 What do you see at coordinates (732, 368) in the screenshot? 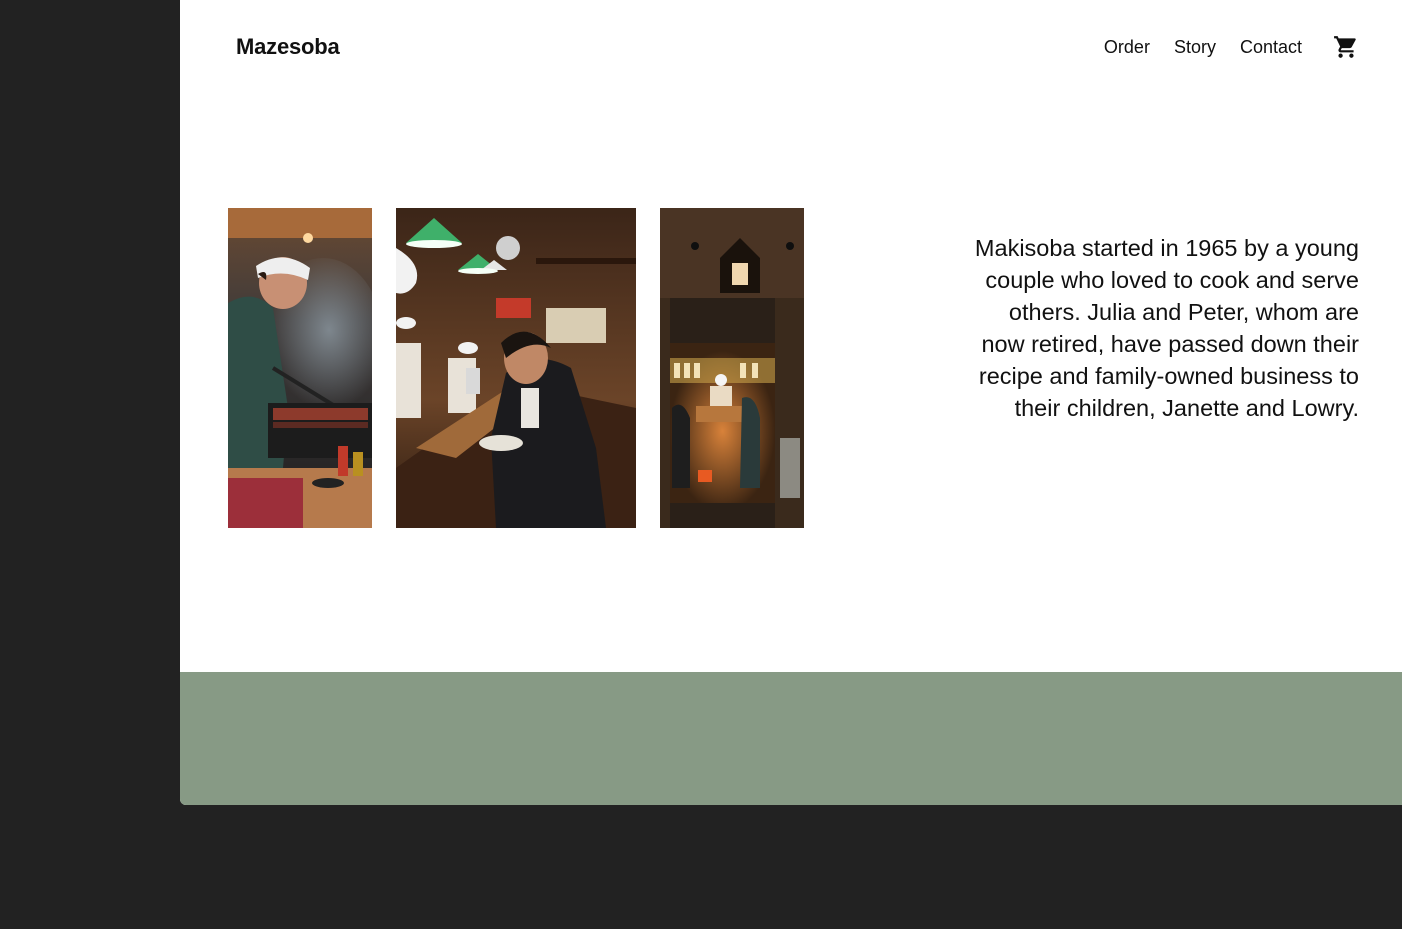
I see `photo-restaurant-entrance` at bounding box center [732, 368].